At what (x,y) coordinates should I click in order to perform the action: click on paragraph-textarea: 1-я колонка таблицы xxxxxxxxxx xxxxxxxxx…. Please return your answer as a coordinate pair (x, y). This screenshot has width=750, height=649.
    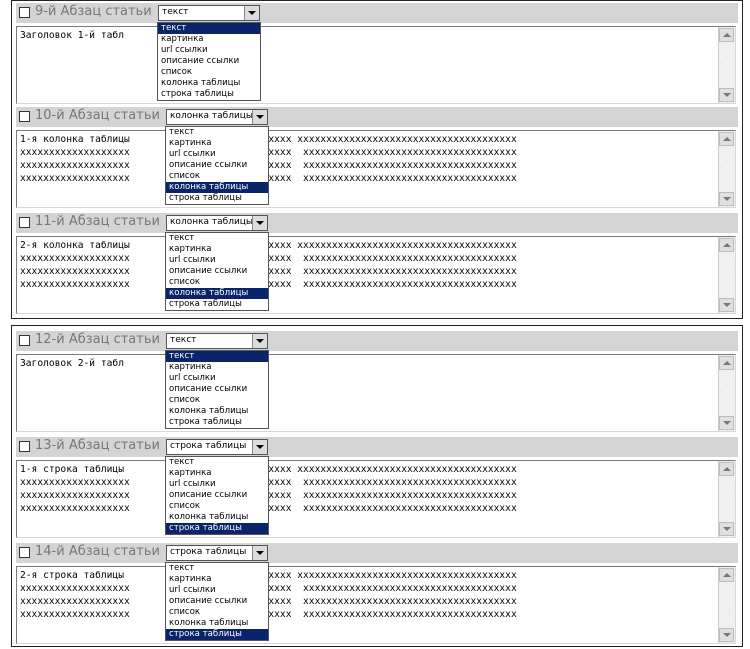
    Looking at the image, I should click on (376, 169).